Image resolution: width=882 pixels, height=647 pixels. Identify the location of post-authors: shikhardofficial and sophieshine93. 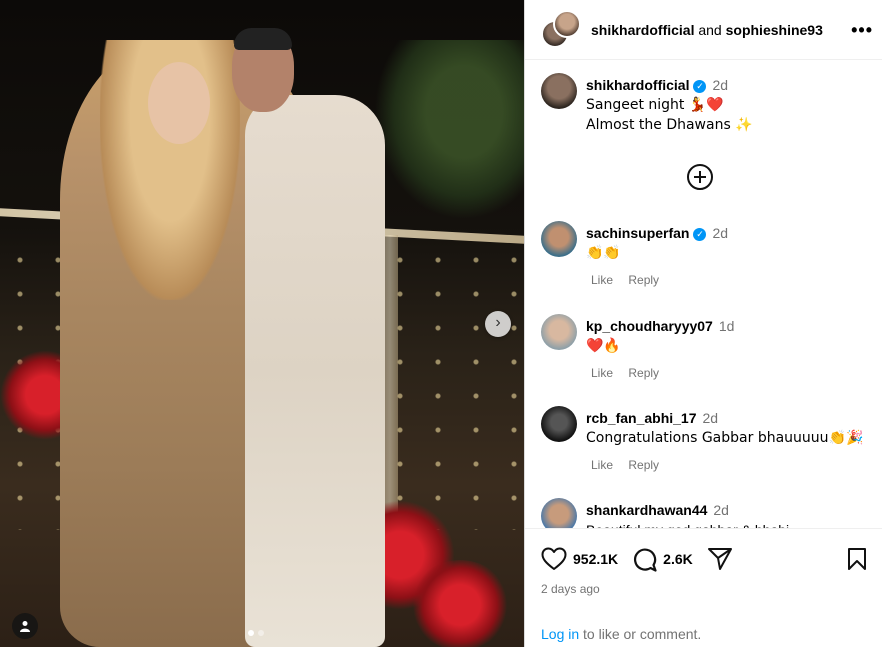
(707, 30).